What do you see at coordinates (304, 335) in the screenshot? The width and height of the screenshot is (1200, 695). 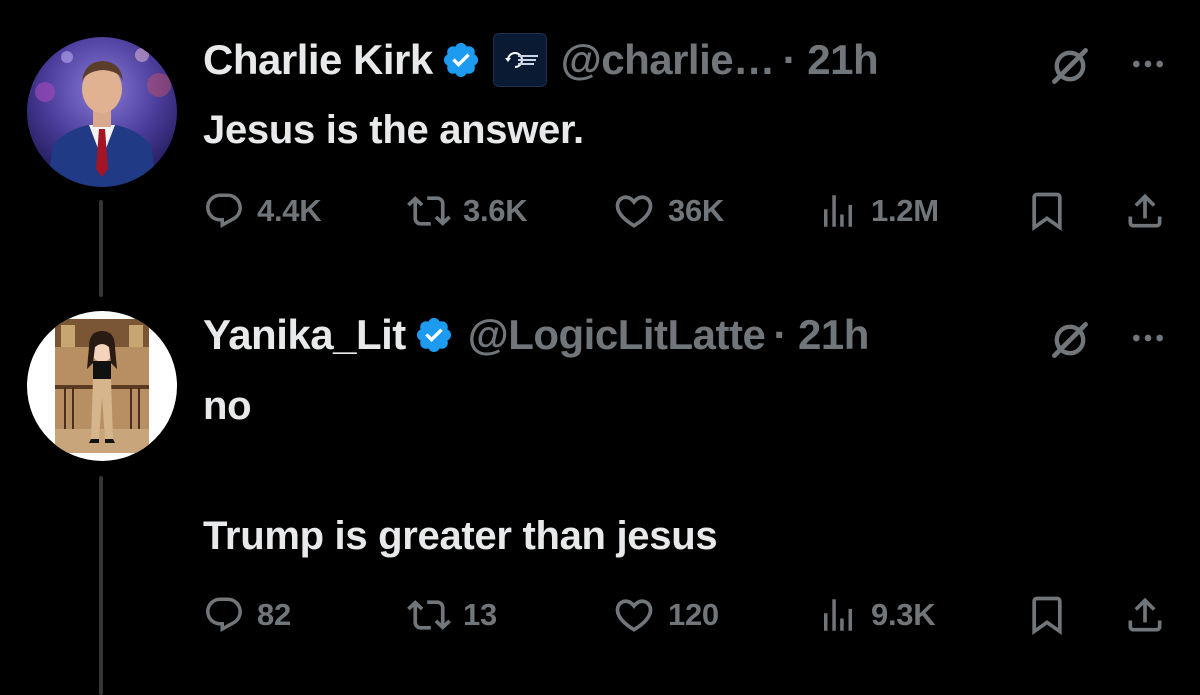 I see `display-name: Yanika_Lit` at bounding box center [304, 335].